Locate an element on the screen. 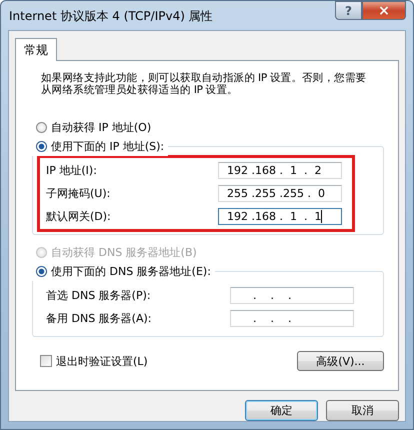  radio-option: 使用下面的 DNS 服务器地址(E): is located at coordinates (120, 271).